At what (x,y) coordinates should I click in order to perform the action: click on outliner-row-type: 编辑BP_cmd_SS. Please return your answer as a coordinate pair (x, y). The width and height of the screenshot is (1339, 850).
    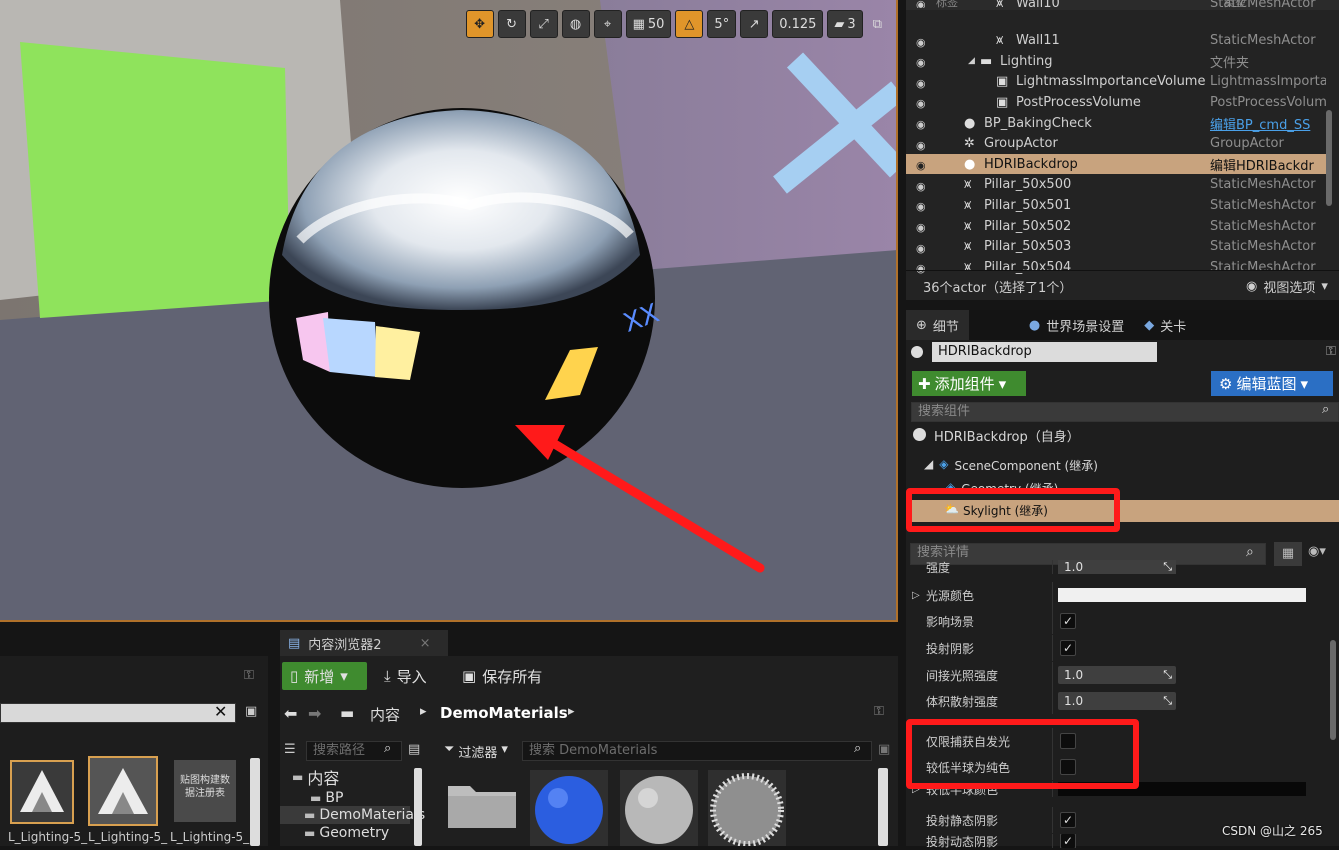
    Looking at the image, I should click on (1260, 123).